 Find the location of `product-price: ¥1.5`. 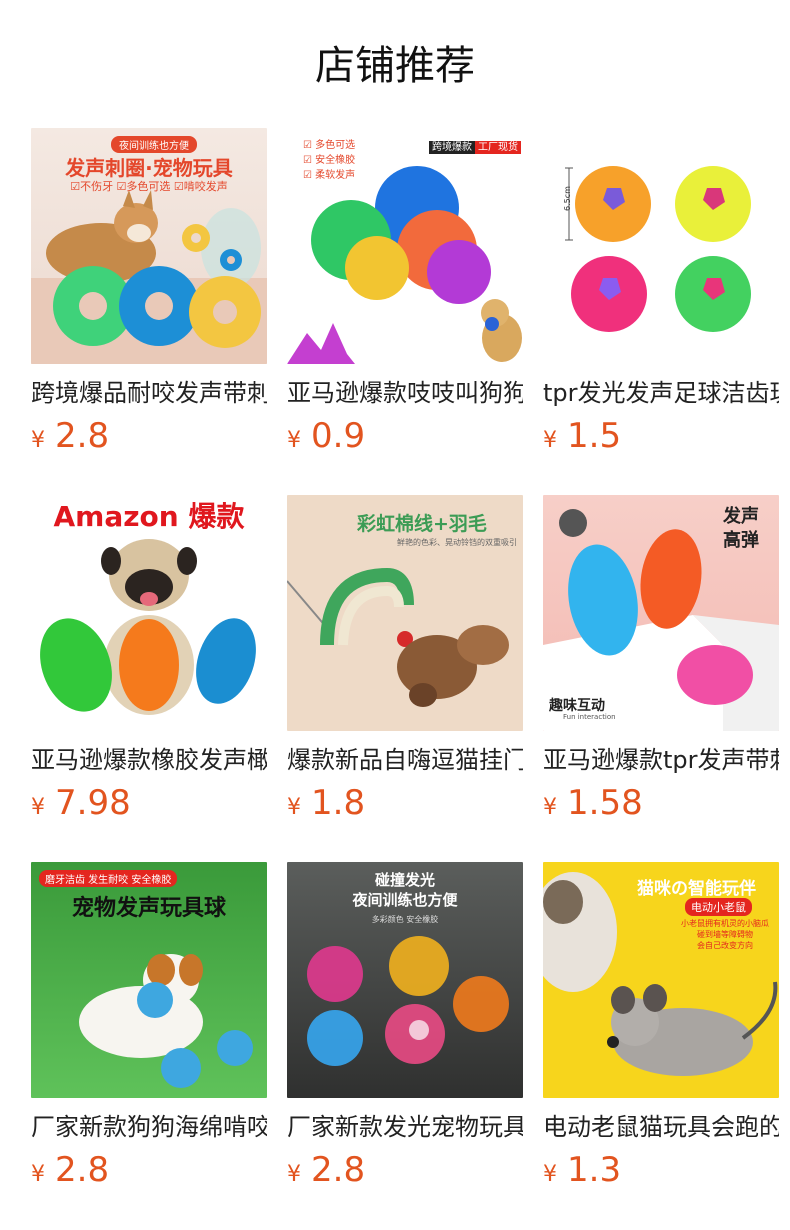

product-price: ¥1.5 is located at coordinates (661, 439).